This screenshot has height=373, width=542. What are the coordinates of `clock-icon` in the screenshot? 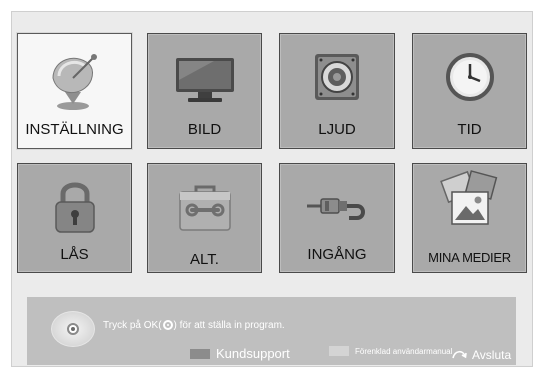 It's located at (470, 79).